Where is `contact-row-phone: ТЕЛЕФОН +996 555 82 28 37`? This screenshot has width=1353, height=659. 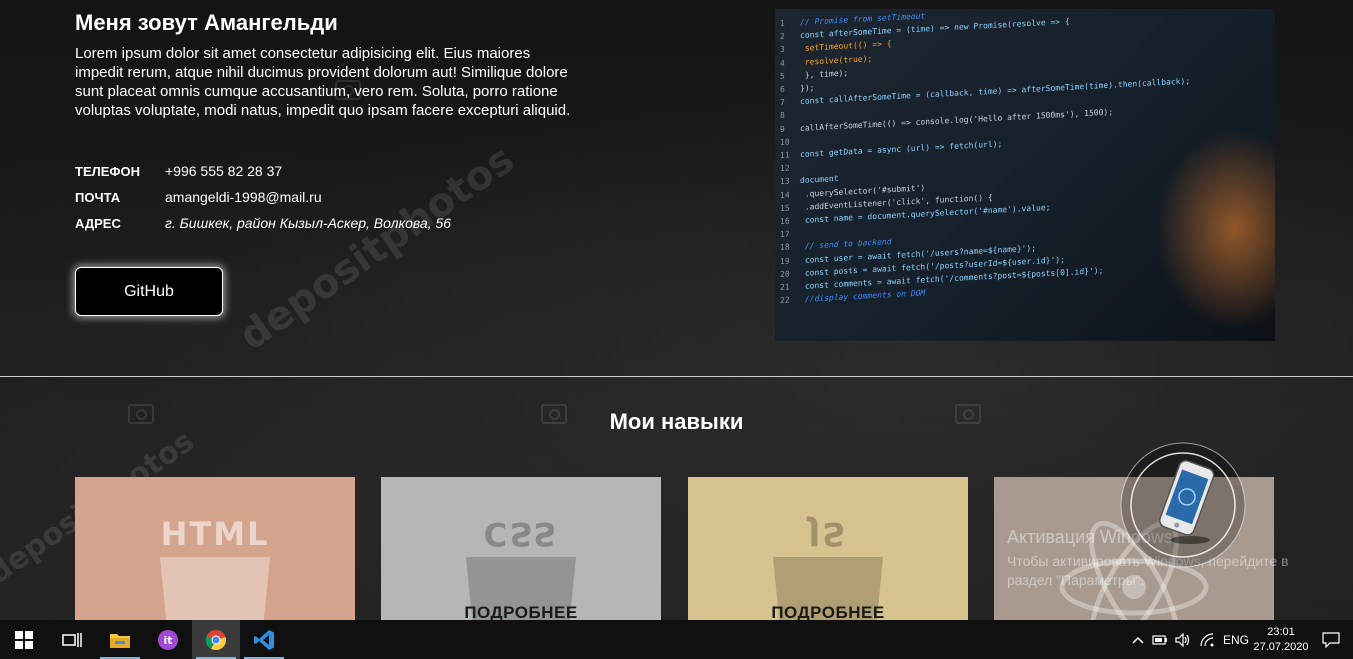
contact-row-phone: ТЕЛЕФОН +996 555 82 28 37 is located at coordinates (263, 171).